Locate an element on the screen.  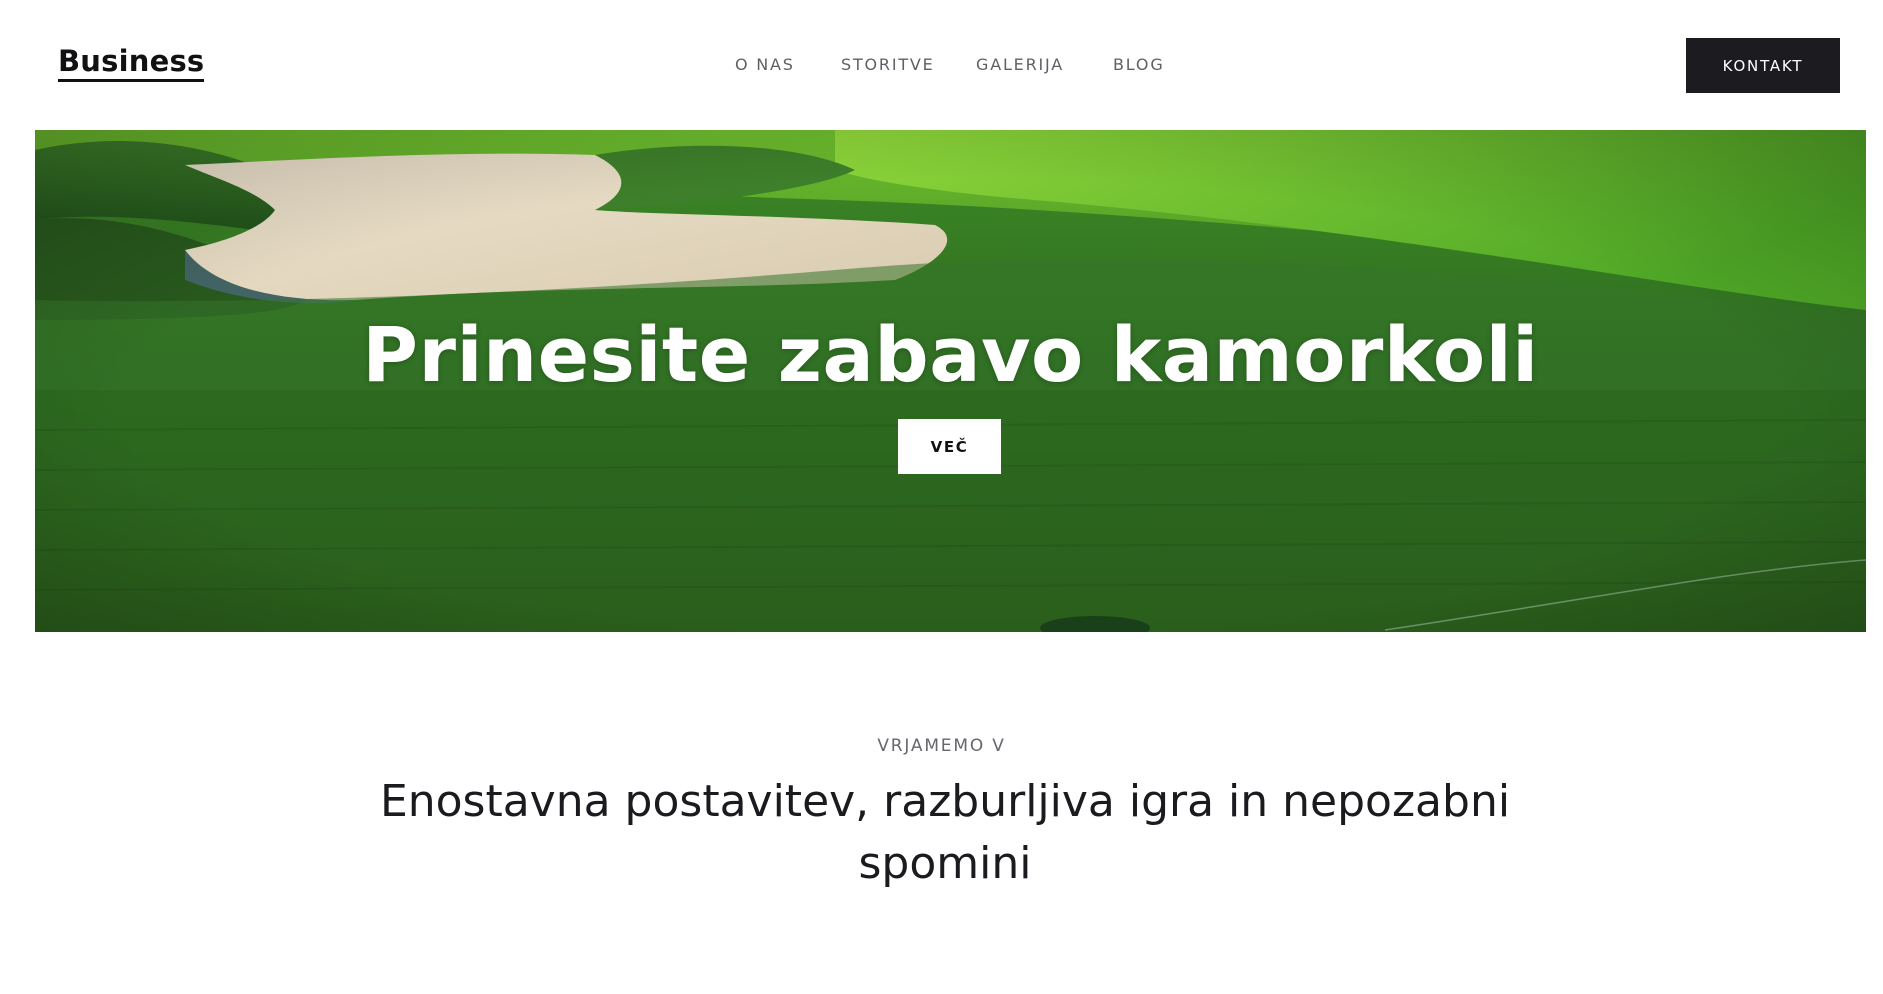
nav-item-blog: BLOG is located at coordinates (1139, 65).